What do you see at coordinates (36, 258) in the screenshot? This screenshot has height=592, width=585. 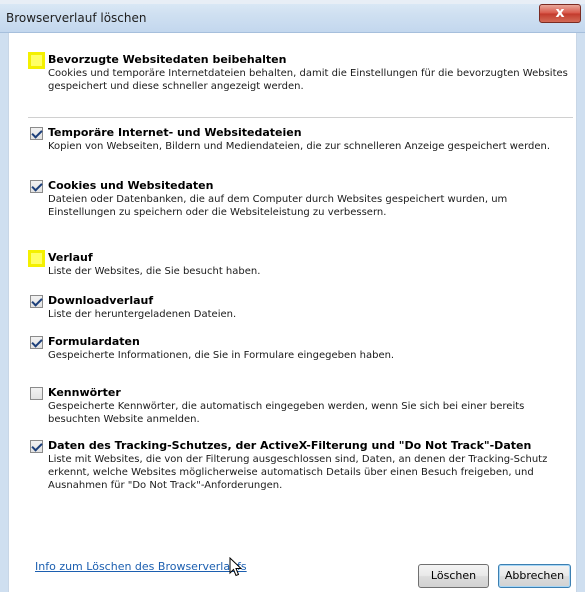 I see `checkbox-history` at bounding box center [36, 258].